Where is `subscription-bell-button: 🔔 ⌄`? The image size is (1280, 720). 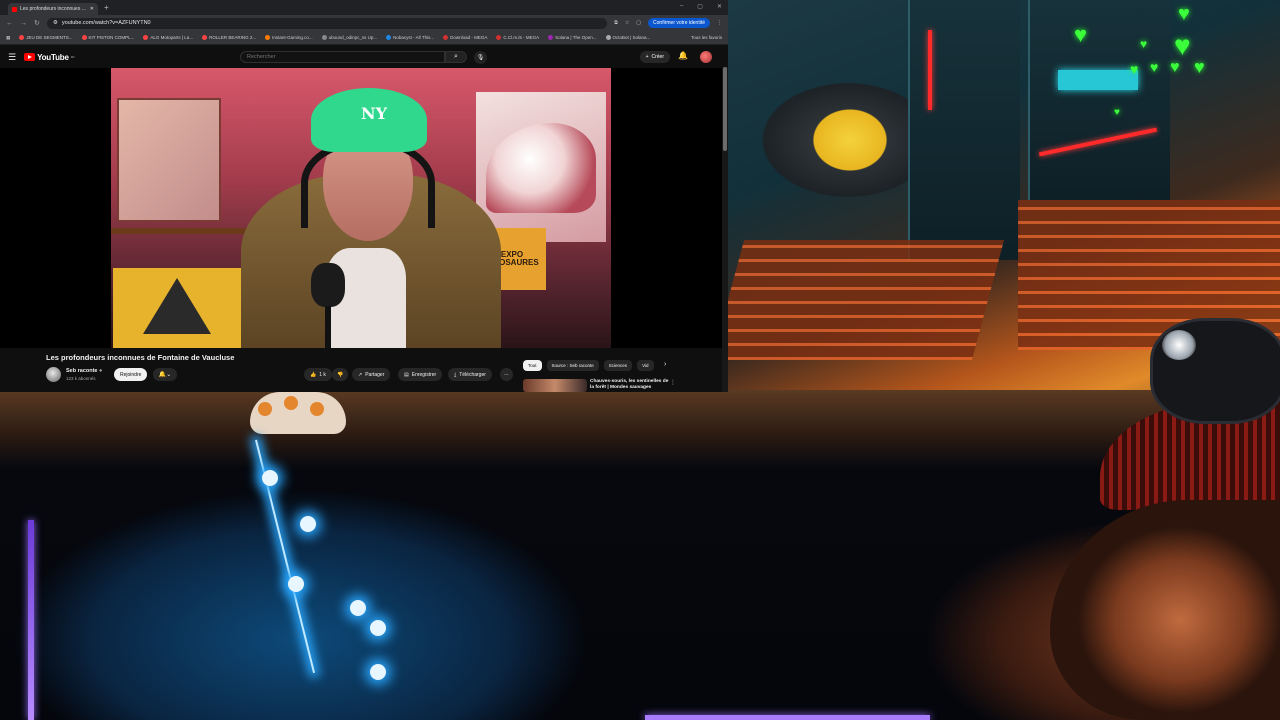 subscription-bell-button: 🔔 ⌄ is located at coordinates (165, 374).